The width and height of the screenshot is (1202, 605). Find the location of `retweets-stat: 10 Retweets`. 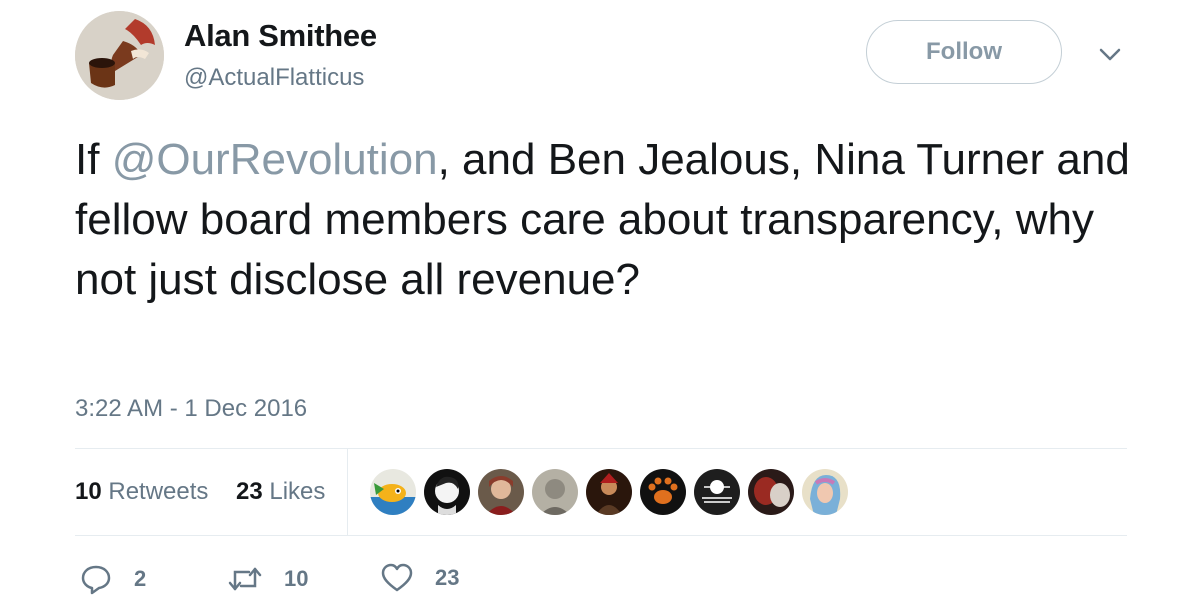

retweets-stat: 10 Retweets is located at coordinates (141, 492).